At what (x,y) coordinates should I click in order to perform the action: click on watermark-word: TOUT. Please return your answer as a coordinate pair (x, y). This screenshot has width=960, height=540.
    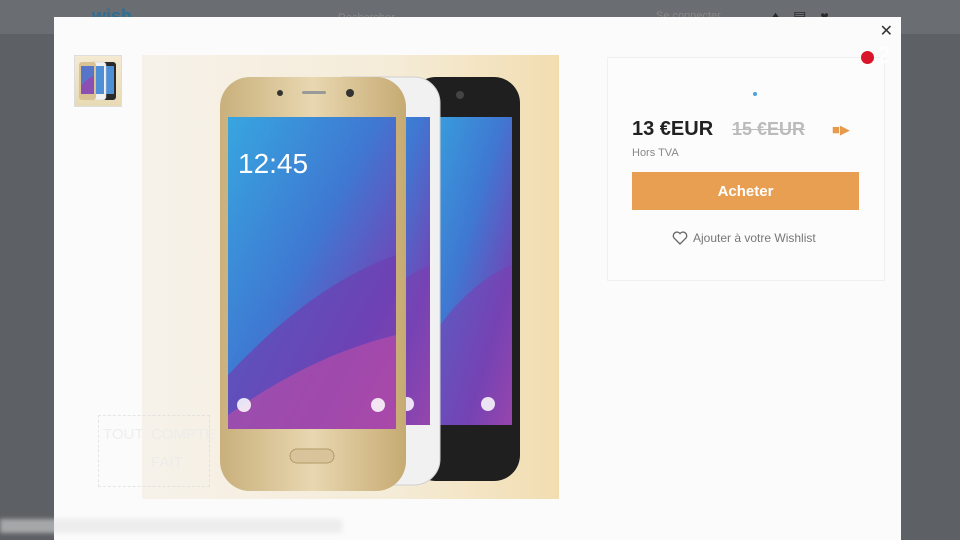
    Looking at the image, I should click on (123, 434).